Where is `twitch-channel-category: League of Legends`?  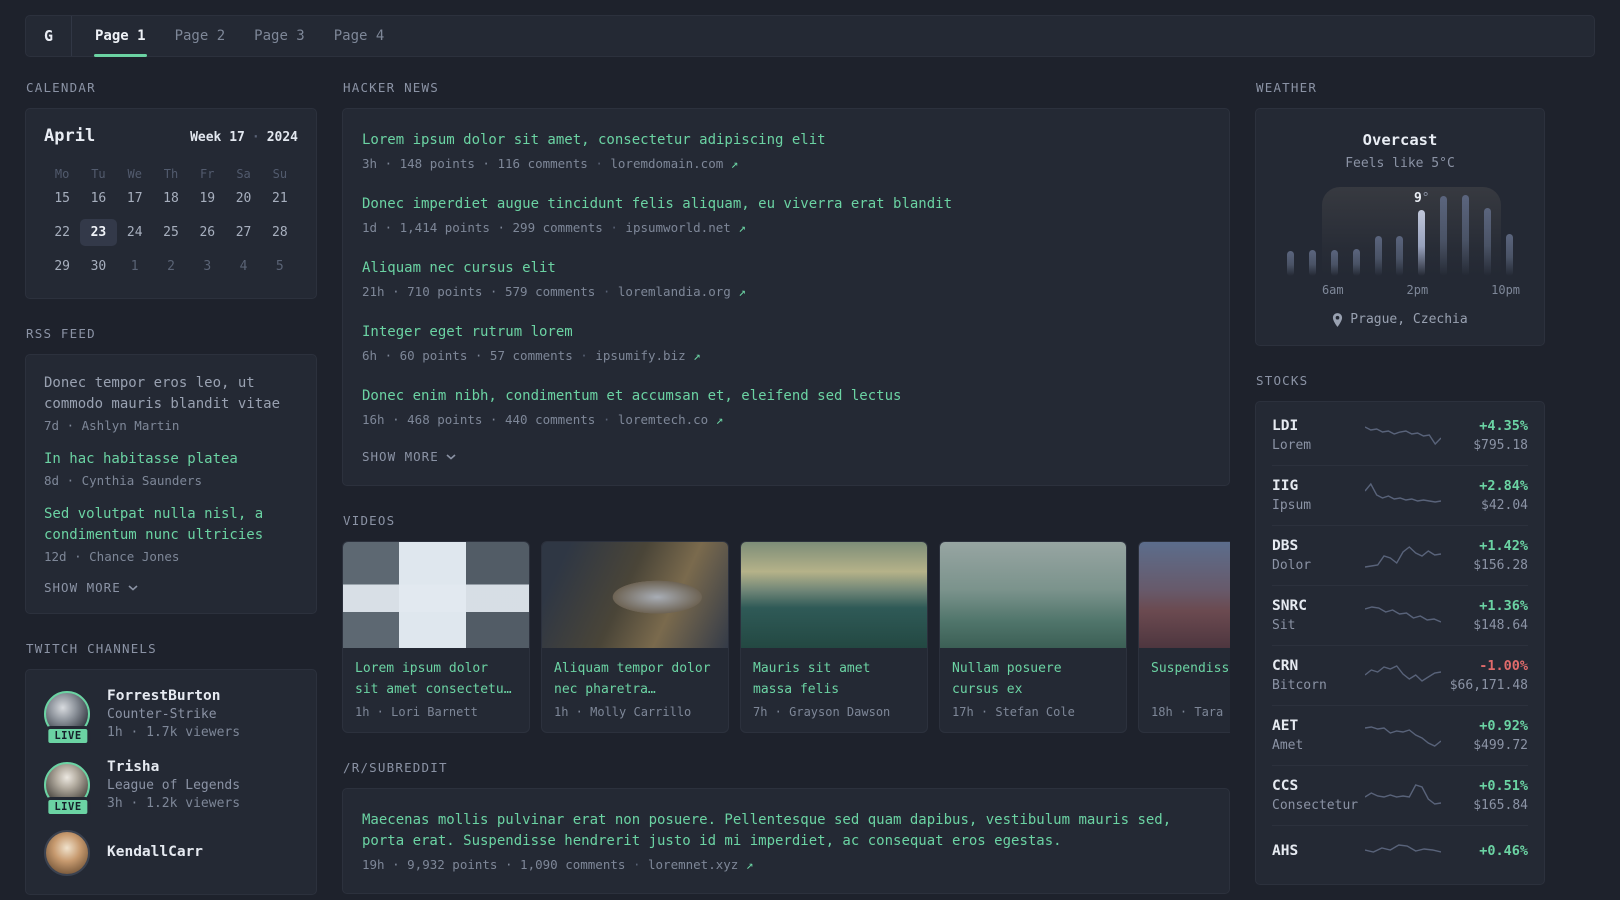 twitch-channel-category: League of Legends is located at coordinates (174, 785).